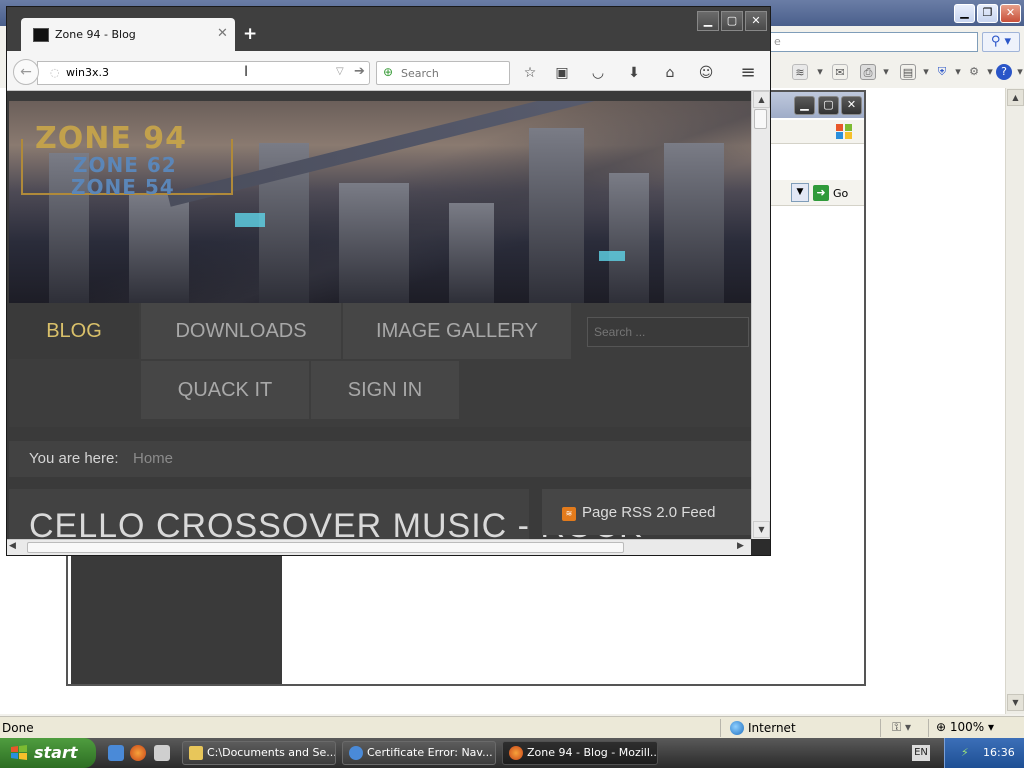  What do you see at coordinates (995, 41) in the screenshot?
I see `search-icon: ⚲` at bounding box center [995, 41].